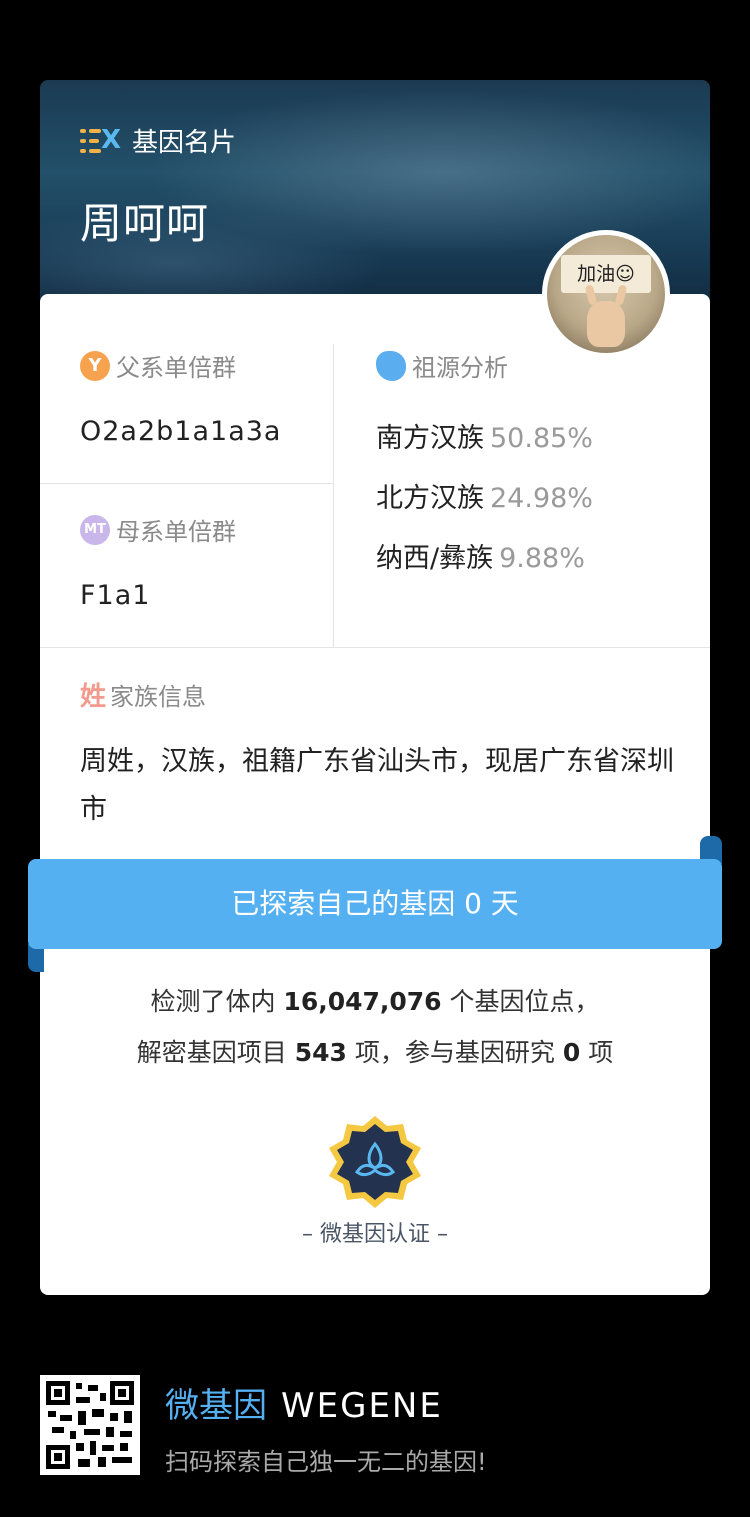 Image resolution: width=750 pixels, height=1517 pixels. I want to click on maternal-value: F1a1, so click(115, 595).